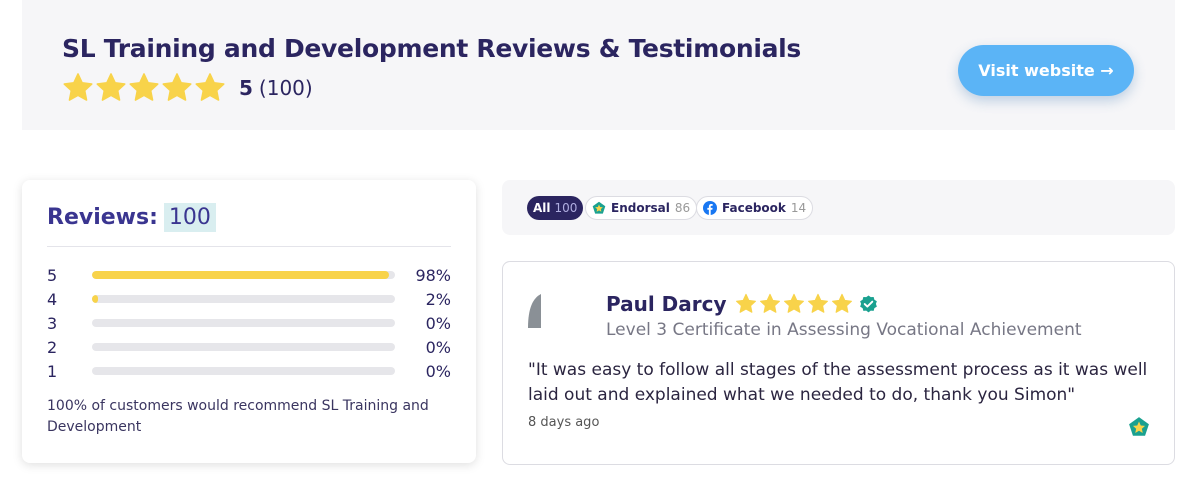  What do you see at coordinates (838, 207) in the screenshot?
I see `source-filter-bar: All 100 Endorsal 86 Facebook 14` at bounding box center [838, 207].